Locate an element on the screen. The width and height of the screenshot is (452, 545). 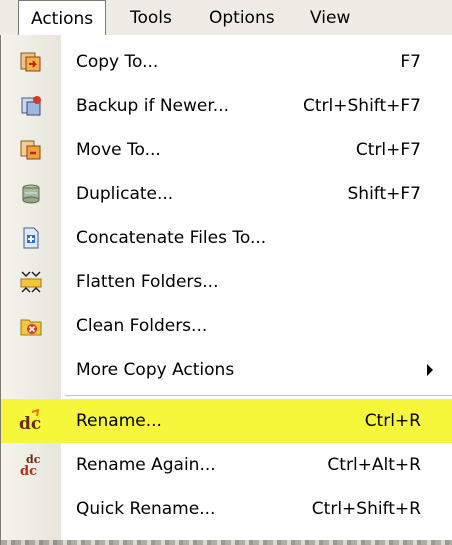
menu-item-shortcut: F7 is located at coordinates (410, 62).